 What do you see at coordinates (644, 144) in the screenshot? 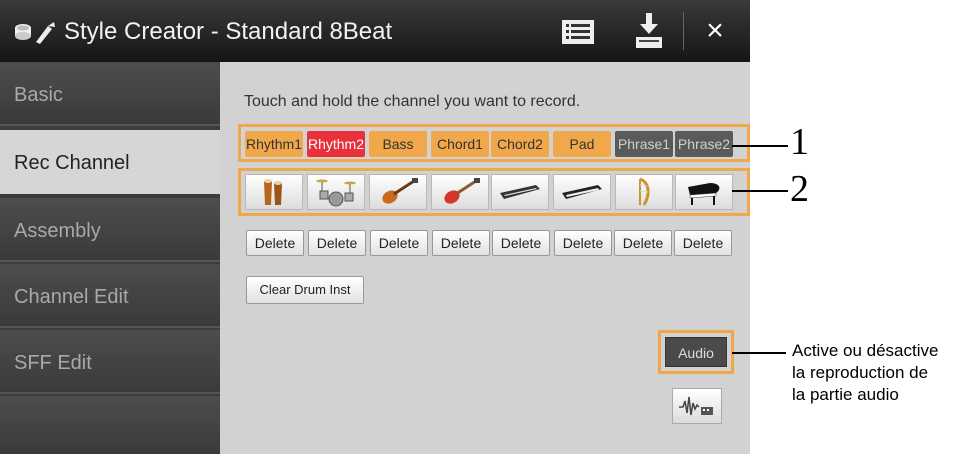
I see `channel-phrase1-button: Phrase1` at bounding box center [644, 144].